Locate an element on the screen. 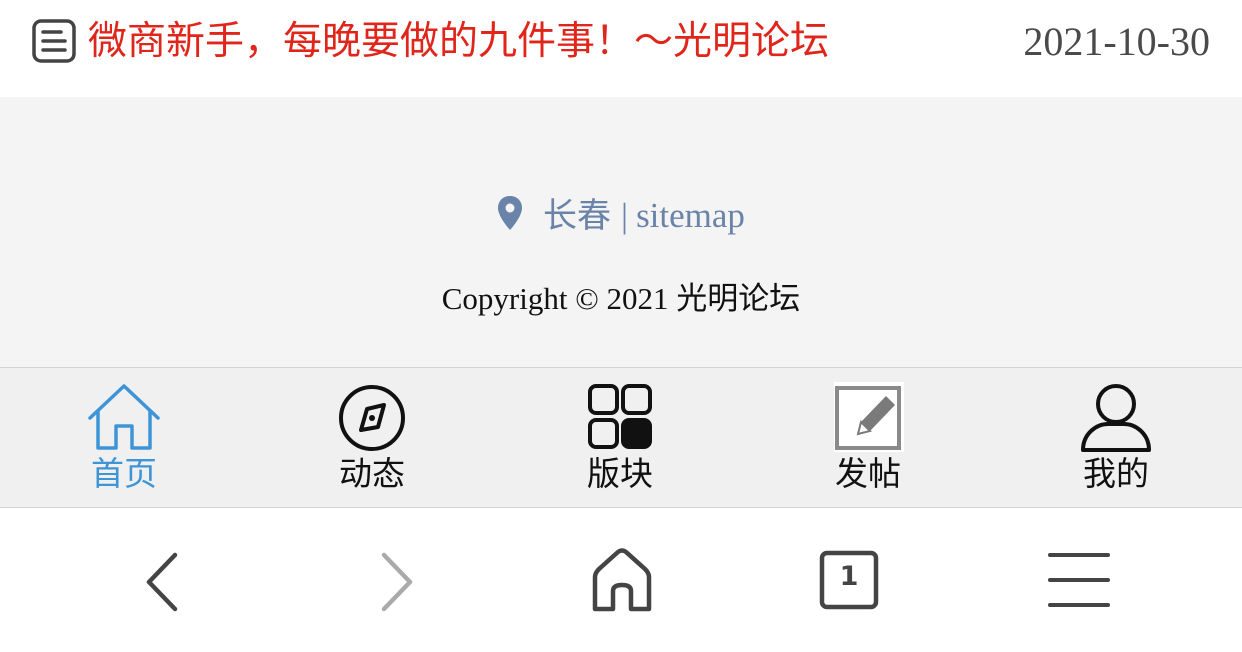 Image resolution: width=1242 pixels, height=652 pixels. article-title-link: 微商新手，每晚要做的九件事！～光明论坛 is located at coordinates (458, 42).